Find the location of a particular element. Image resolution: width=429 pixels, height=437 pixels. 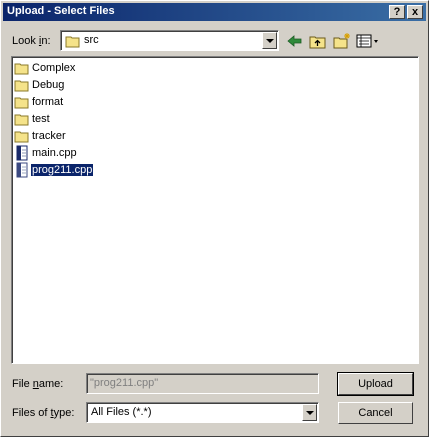

file-type-select: All Files (*.*) is located at coordinates (202, 412).